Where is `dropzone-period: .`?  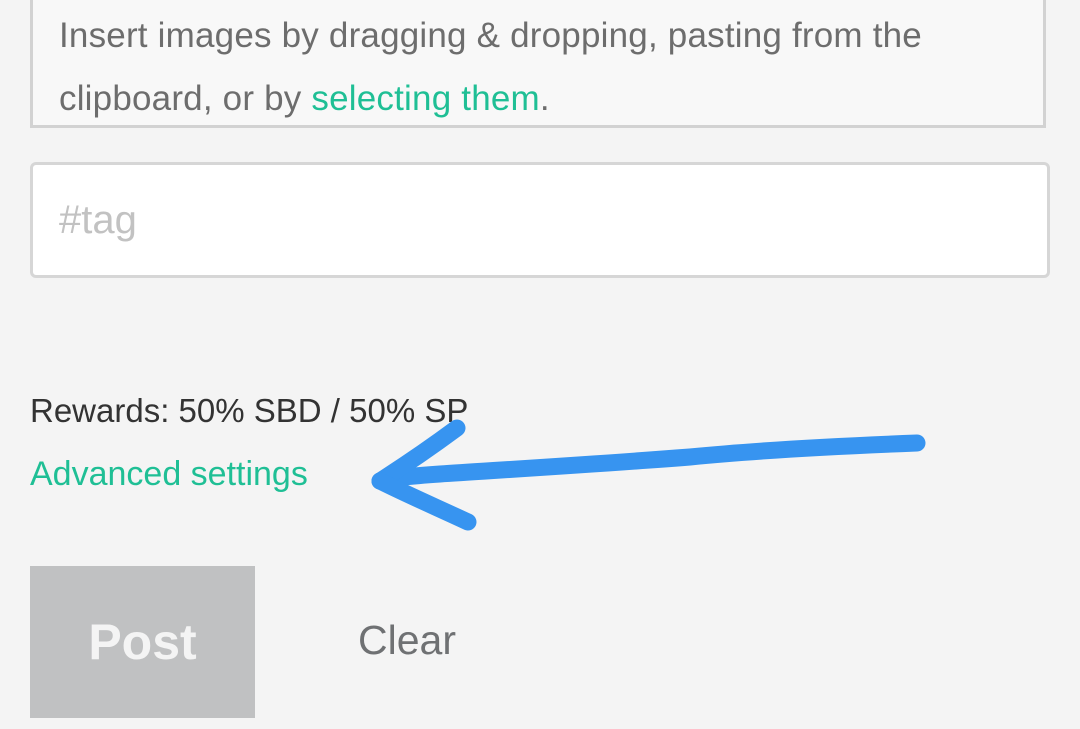
dropzone-period: . is located at coordinates (544, 98).